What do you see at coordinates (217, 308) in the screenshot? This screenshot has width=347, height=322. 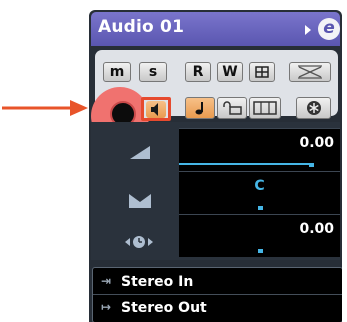 I see `output-routing: ↦ Stereo Out` at bounding box center [217, 308].